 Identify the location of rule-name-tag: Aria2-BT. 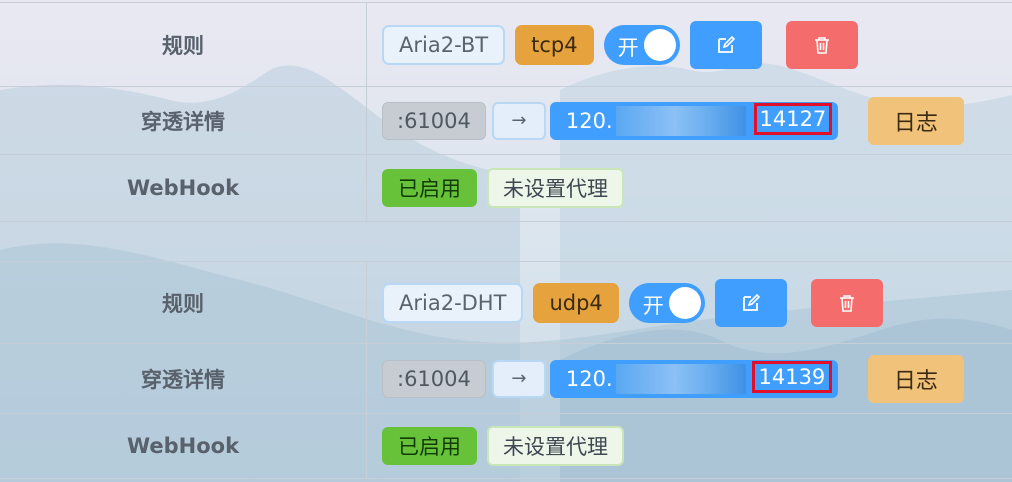
(444, 44).